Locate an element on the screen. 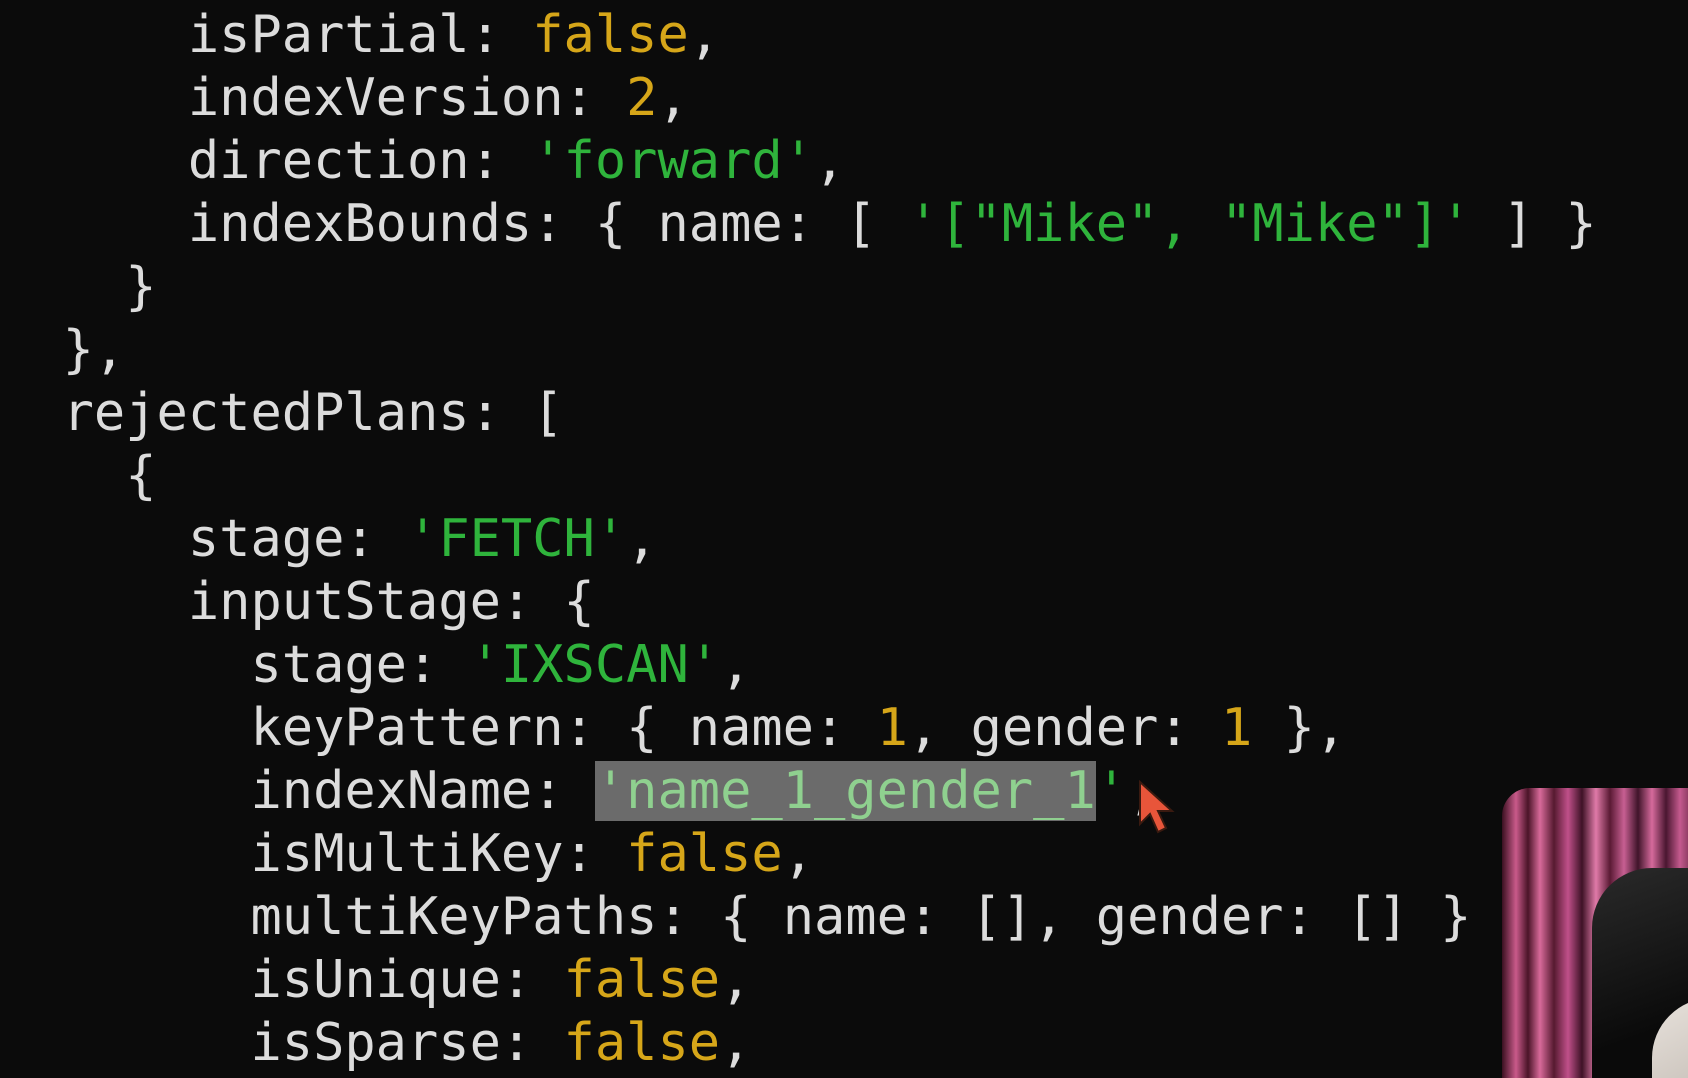  code-token: { is located at coordinates (141, 476).